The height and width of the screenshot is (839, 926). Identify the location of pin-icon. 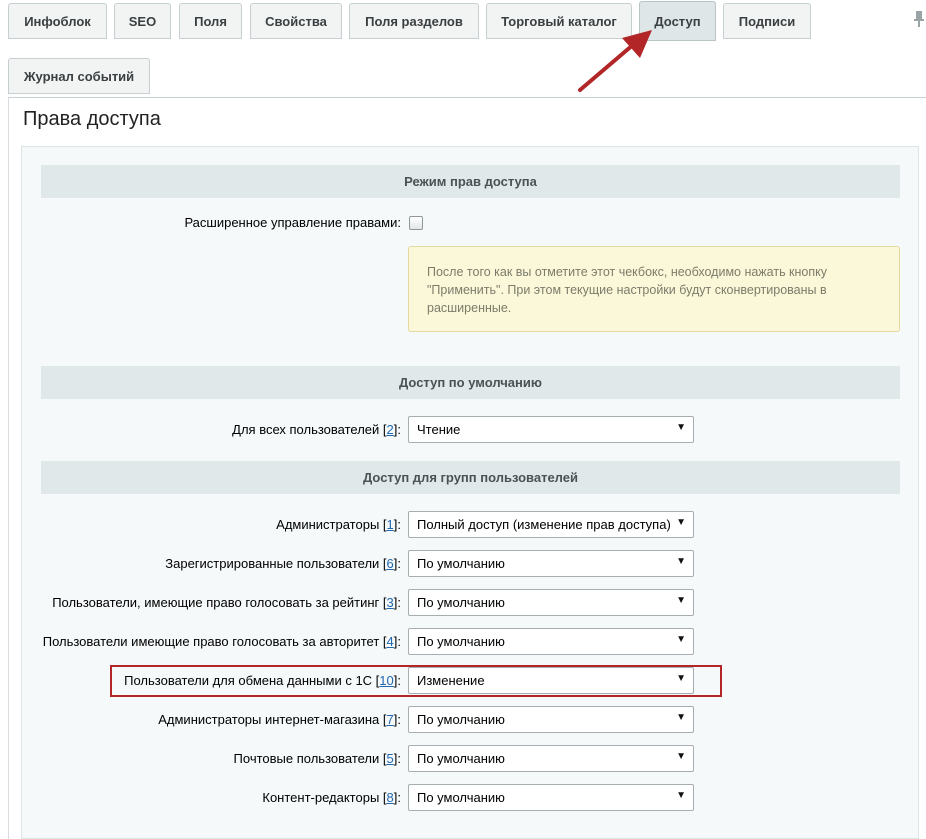
(919, 19).